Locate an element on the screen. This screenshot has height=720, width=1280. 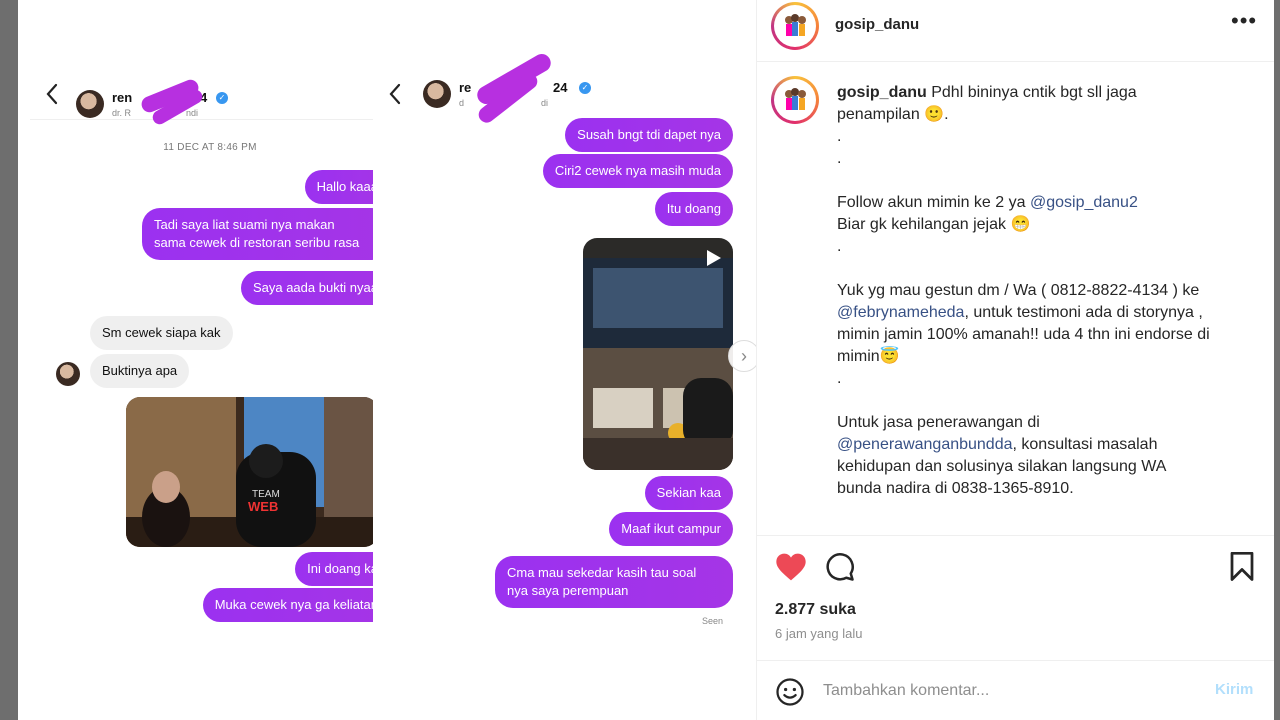
shared-video-restaurant is located at coordinates (658, 354).